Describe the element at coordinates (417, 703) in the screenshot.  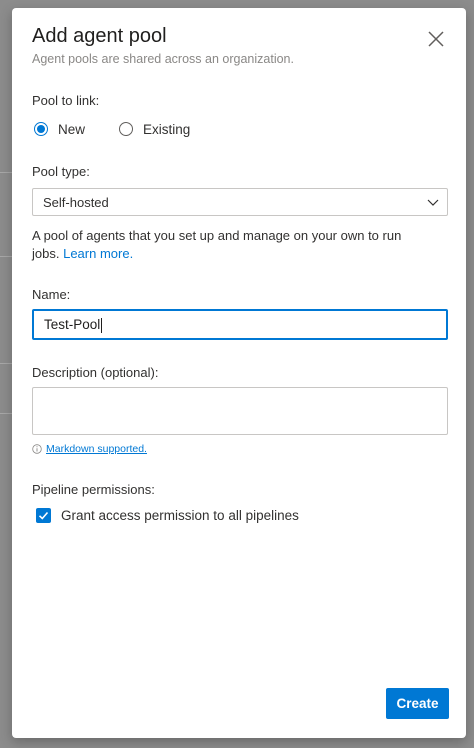
I see `create-button: Create` at that location.